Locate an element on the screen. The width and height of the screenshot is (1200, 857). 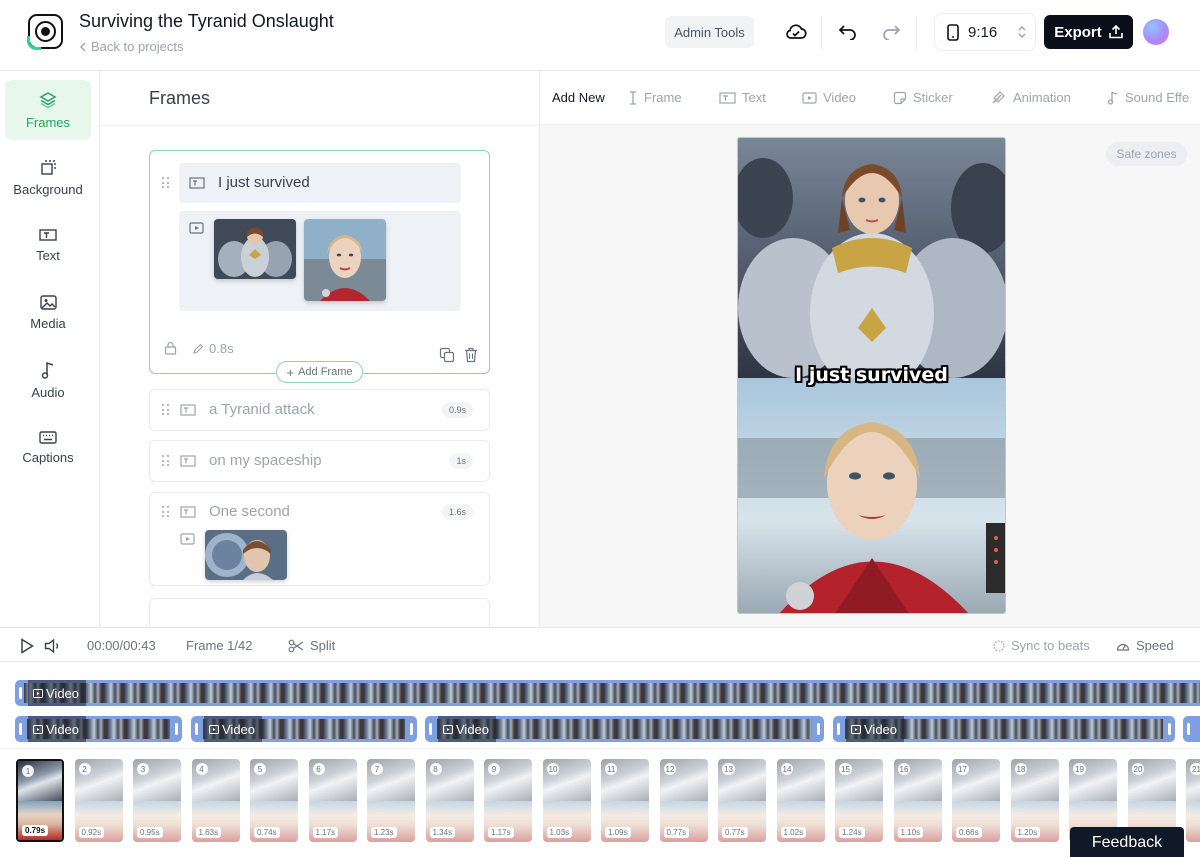
sync-label: Sync to beats is located at coordinates (1050, 645).